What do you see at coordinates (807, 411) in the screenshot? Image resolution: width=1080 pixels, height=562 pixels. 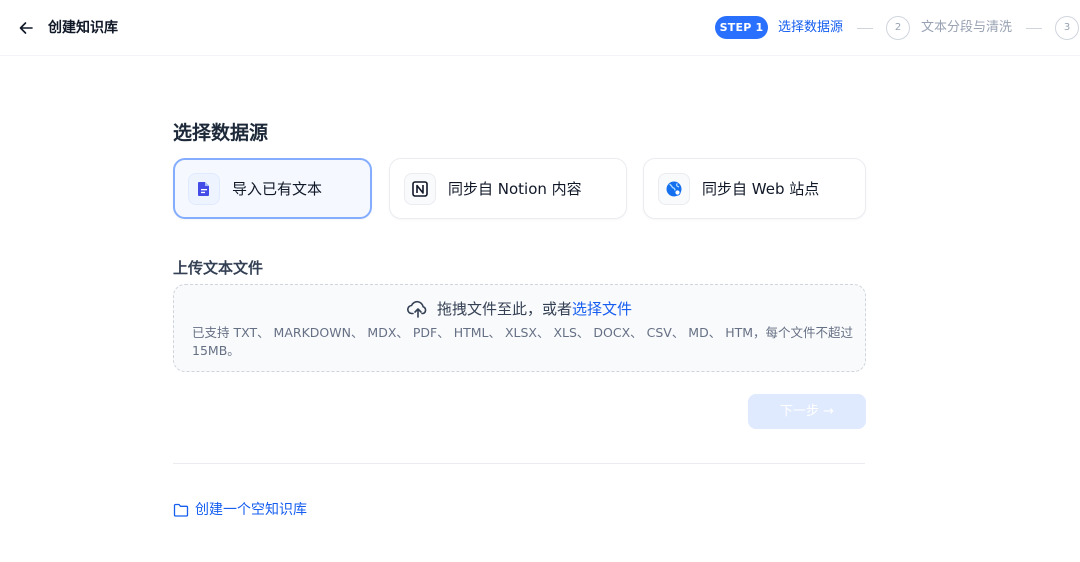 I see `next-step-button: 下一步 →` at bounding box center [807, 411].